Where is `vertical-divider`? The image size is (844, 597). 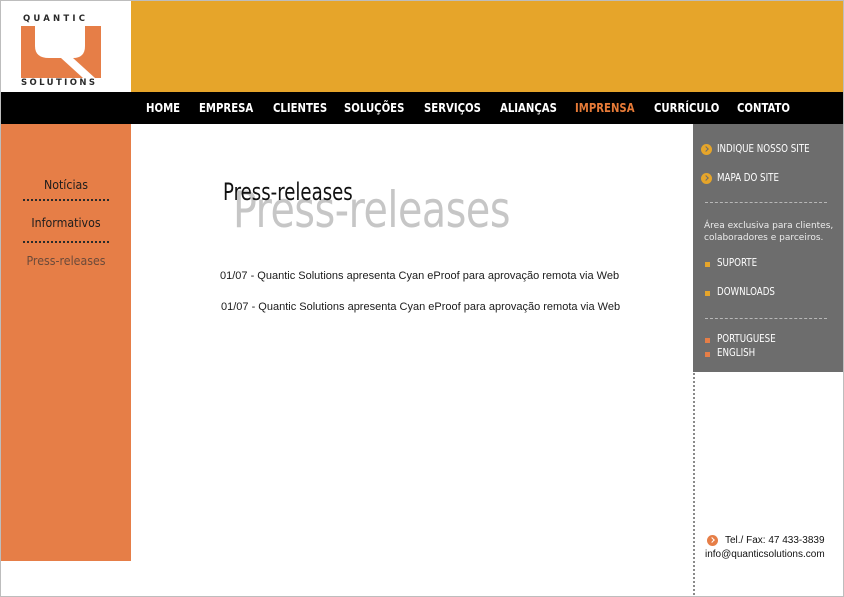
vertical-divider is located at coordinates (694, 484).